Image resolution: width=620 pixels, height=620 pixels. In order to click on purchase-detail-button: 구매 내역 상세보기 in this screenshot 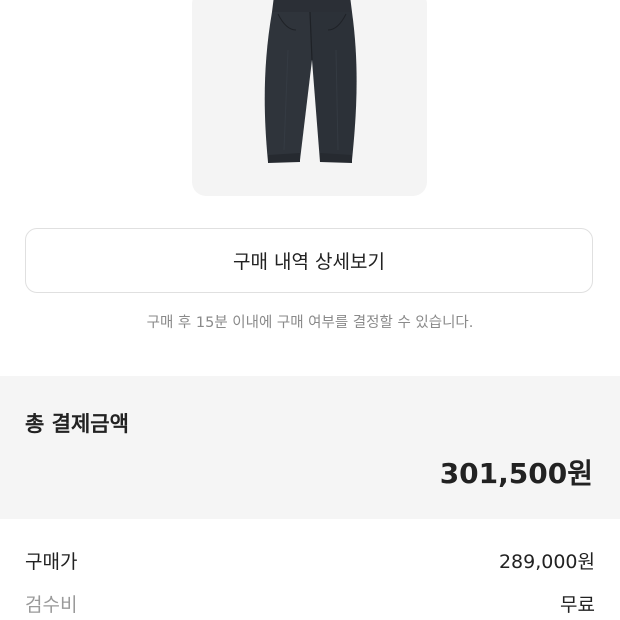, I will do `click(309, 260)`.